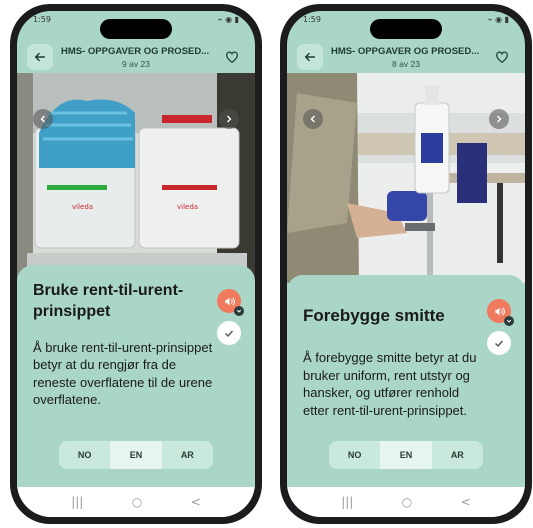  I want to click on card-title: Bruke rent-til-urent-prinsippet, so click(108, 301).